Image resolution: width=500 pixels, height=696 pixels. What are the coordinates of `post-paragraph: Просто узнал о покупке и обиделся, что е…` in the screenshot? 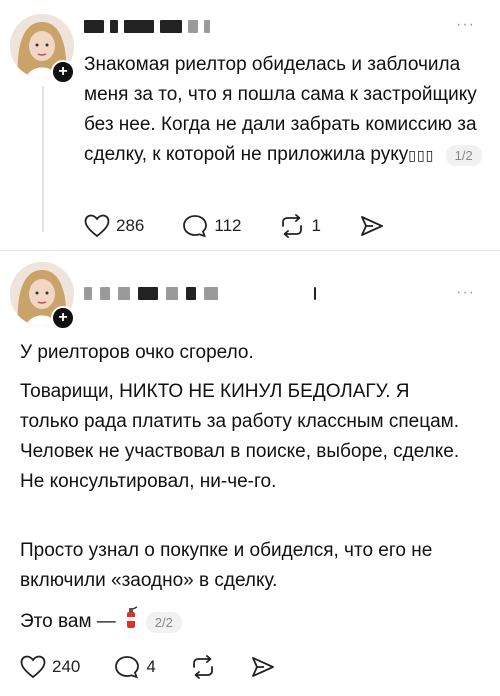 It's located at (226, 565).